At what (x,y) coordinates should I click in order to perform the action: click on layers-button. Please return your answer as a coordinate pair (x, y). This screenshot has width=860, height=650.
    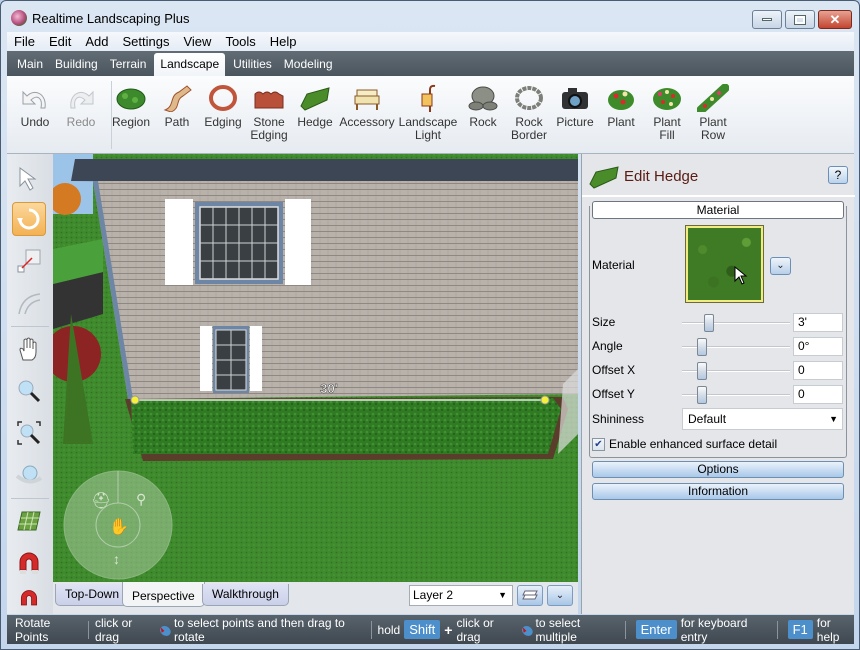
    Looking at the image, I should click on (530, 595).